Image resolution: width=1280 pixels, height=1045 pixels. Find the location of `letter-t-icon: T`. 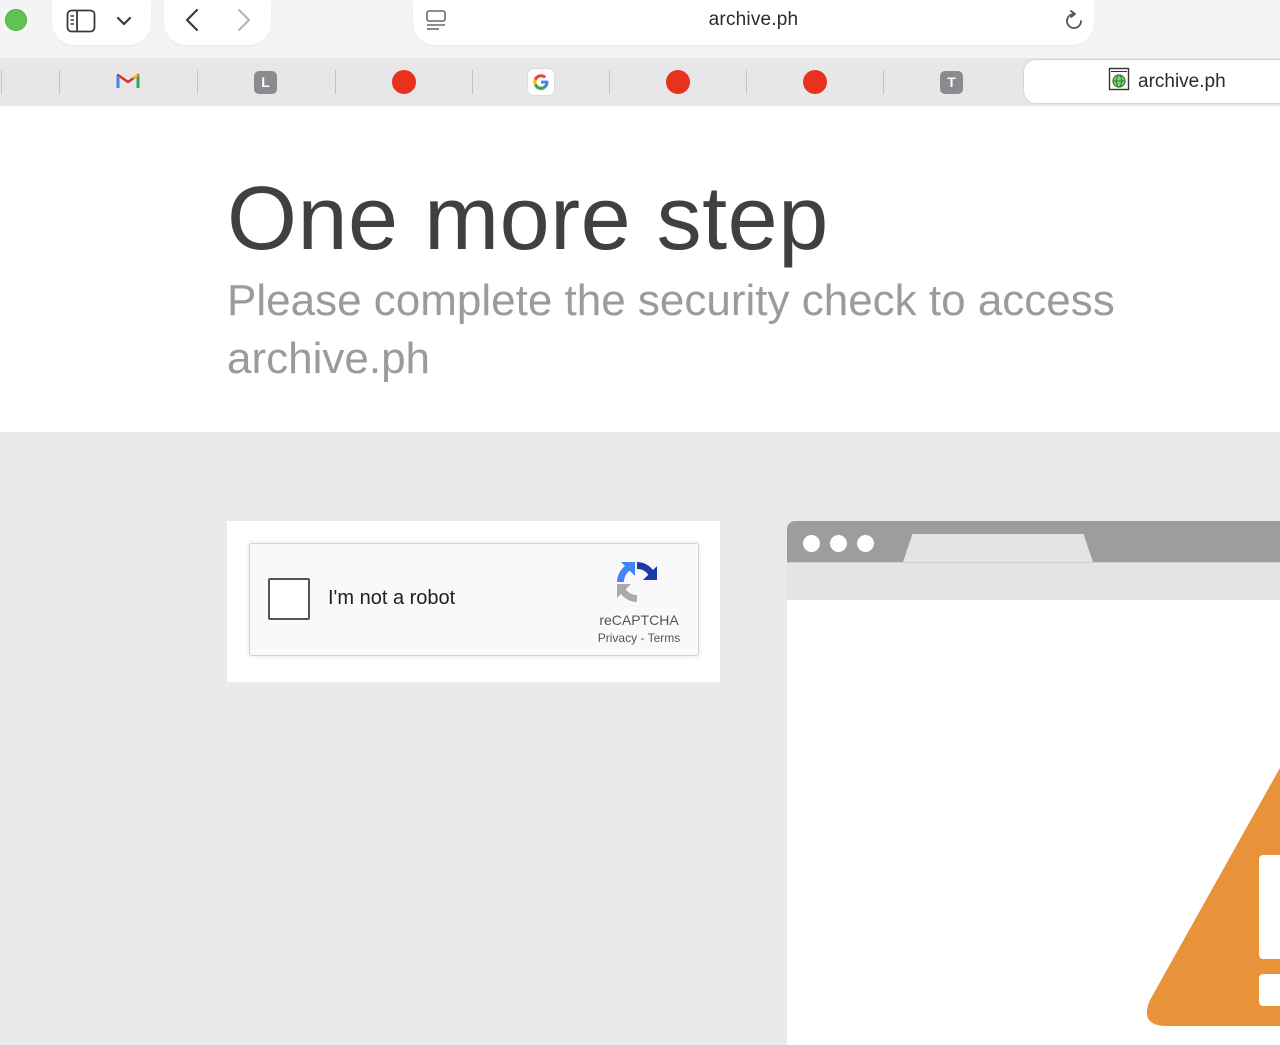

letter-t-icon: T is located at coordinates (951, 82).